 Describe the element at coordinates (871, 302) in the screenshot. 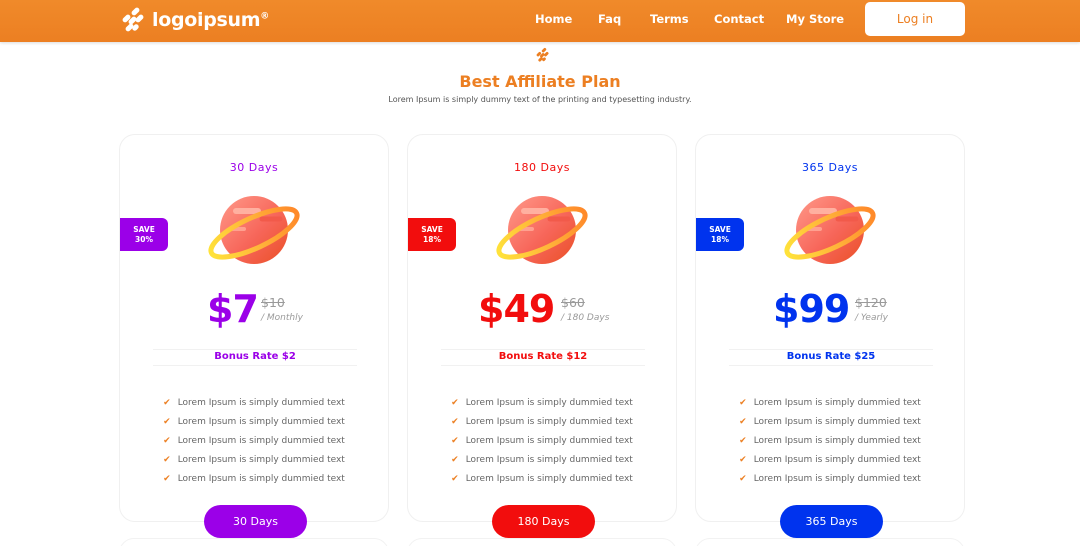

I see `plan-old-price: $120` at that location.